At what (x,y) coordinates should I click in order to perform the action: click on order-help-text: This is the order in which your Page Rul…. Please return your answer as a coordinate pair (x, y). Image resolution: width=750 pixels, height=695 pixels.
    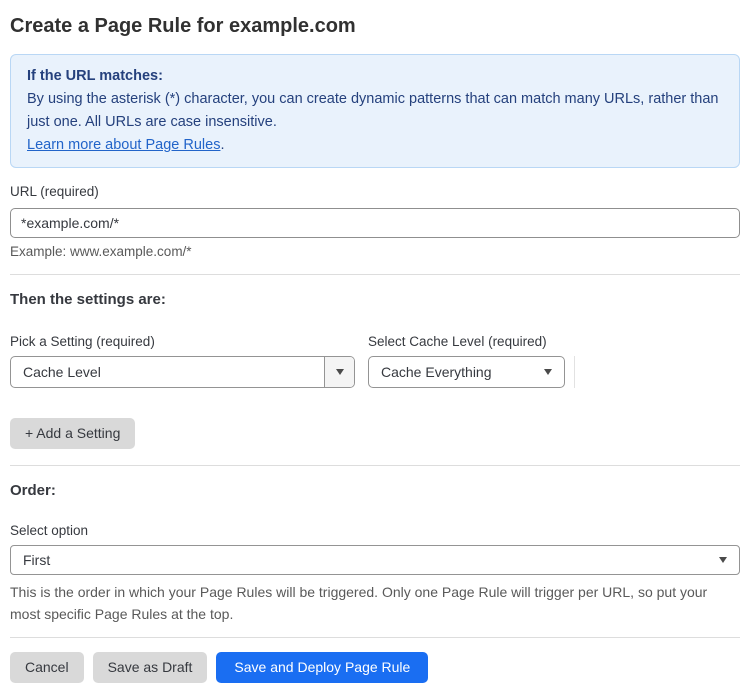
    Looking at the image, I should click on (359, 603).